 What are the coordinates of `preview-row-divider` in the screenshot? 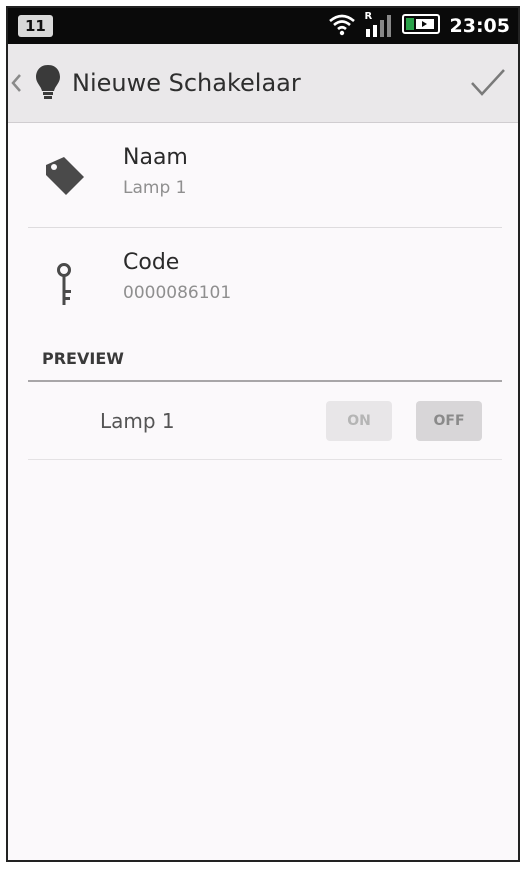 It's located at (265, 459).